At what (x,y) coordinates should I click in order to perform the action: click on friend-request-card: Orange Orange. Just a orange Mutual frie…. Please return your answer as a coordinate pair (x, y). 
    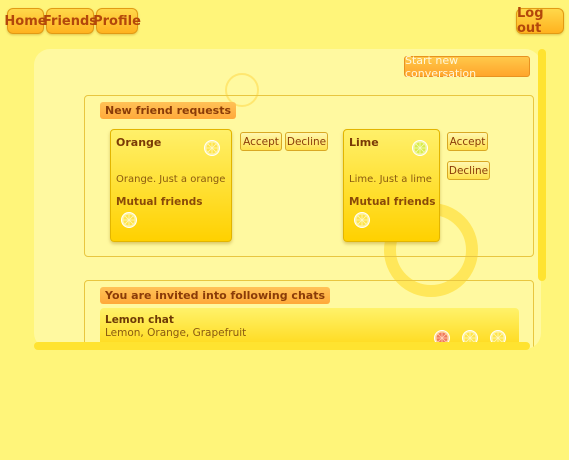
    Looking at the image, I should click on (171, 185).